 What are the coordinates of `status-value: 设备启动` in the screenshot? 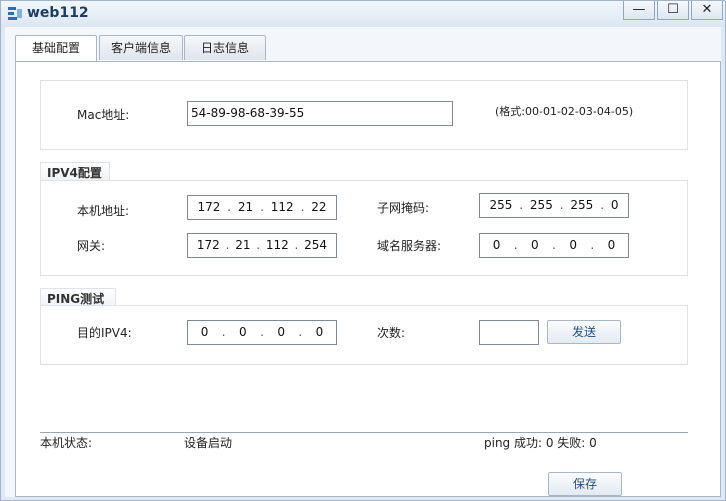 It's located at (208, 443).